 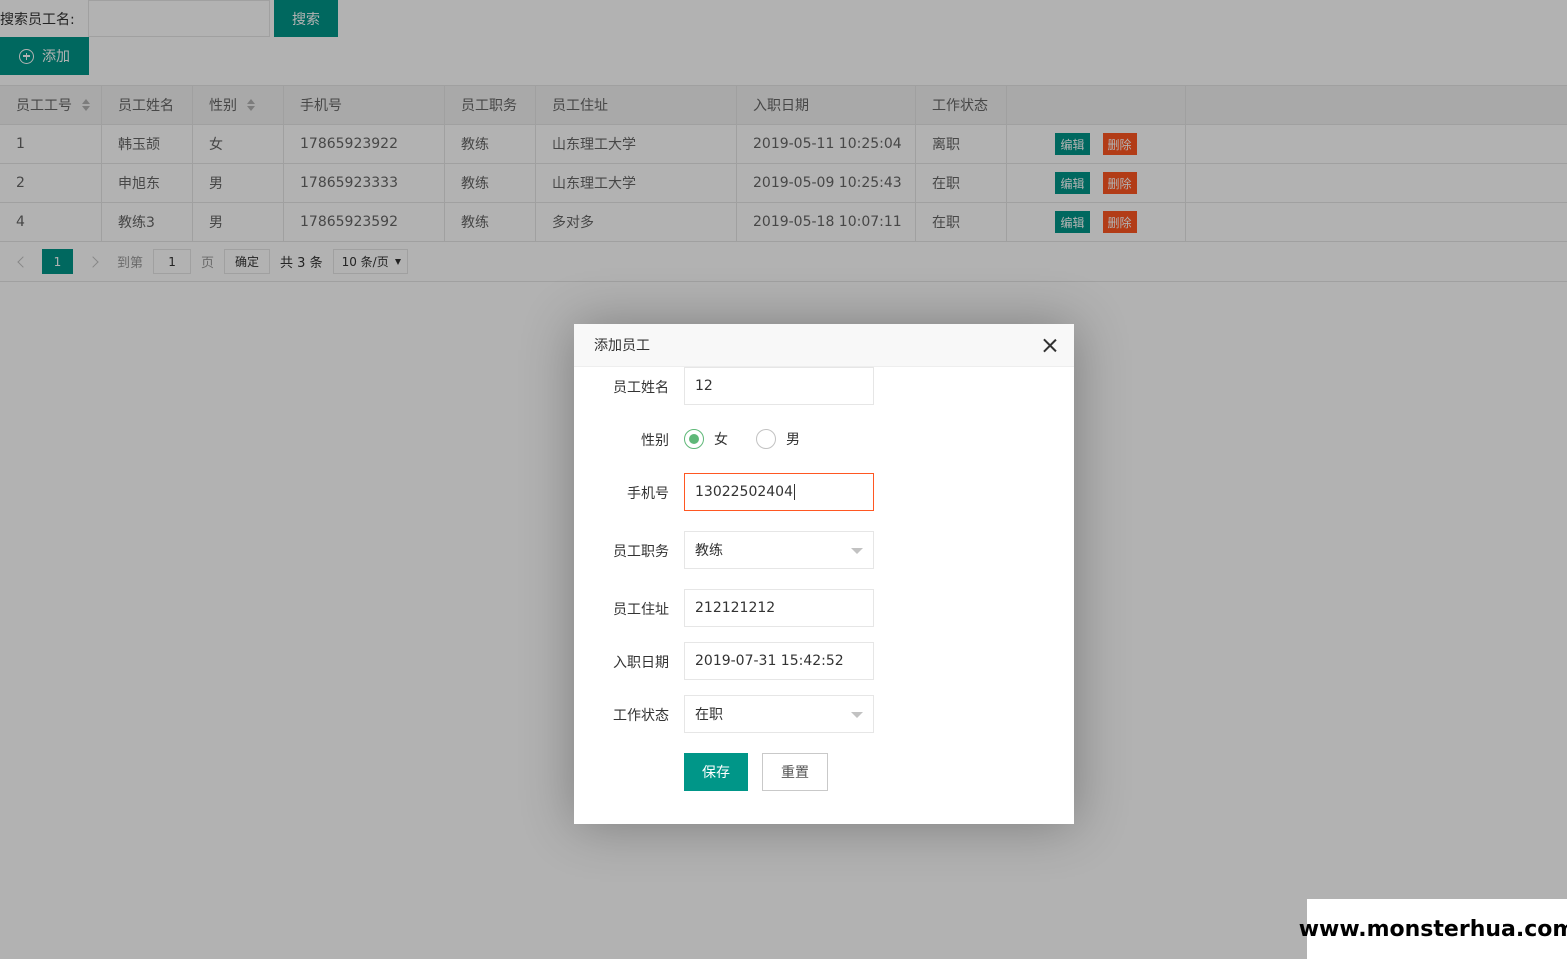 What do you see at coordinates (779, 386) in the screenshot?
I see `name-input: 12` at bounding box center [779, 386].